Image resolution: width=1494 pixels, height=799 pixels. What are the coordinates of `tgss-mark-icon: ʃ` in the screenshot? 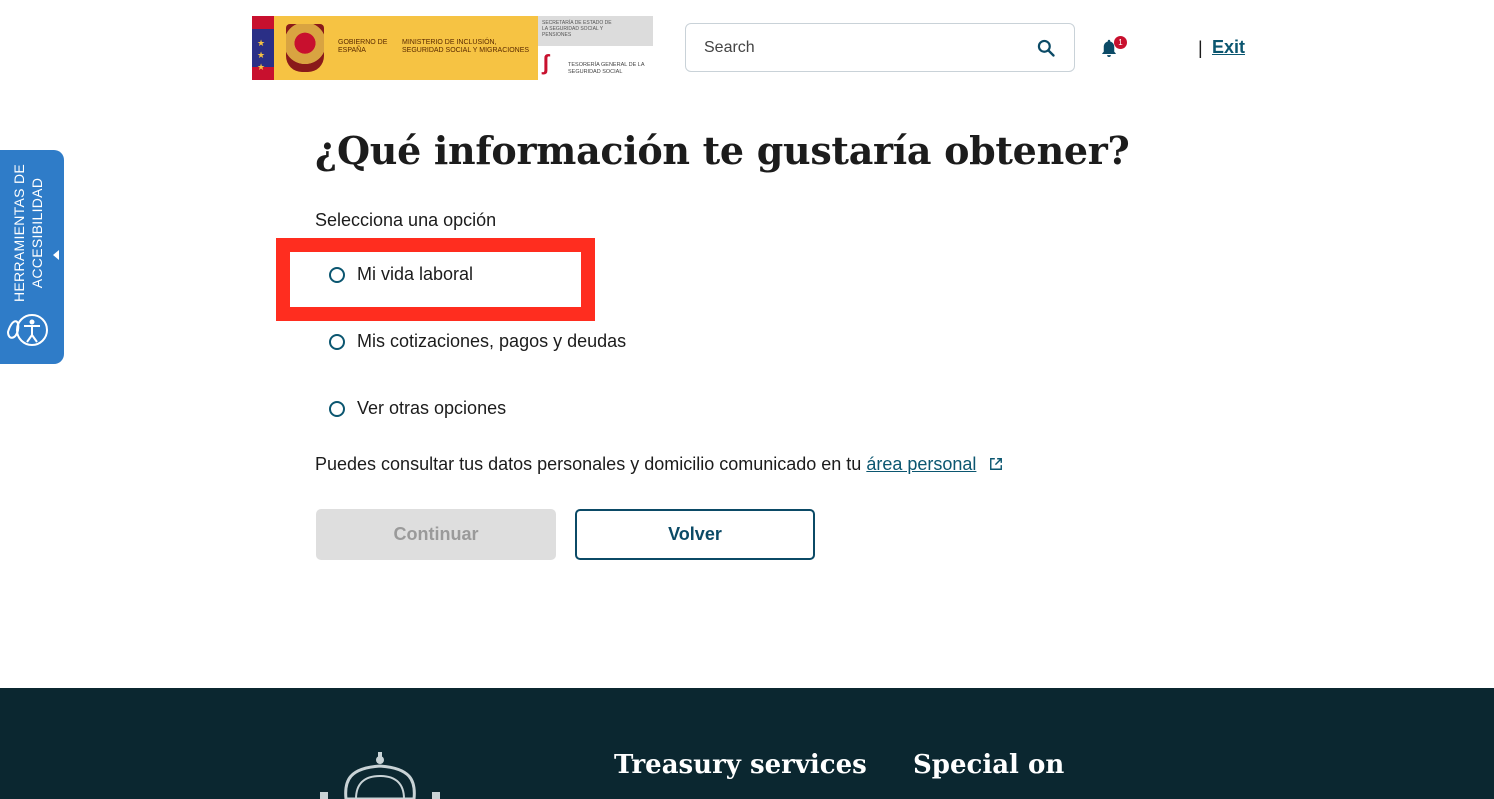 It's located at (546, 62).